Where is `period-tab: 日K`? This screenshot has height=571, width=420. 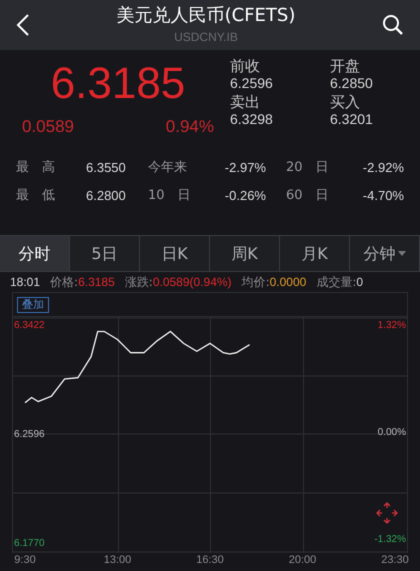 period-tab: 日K is located at coordinates (175, 253).